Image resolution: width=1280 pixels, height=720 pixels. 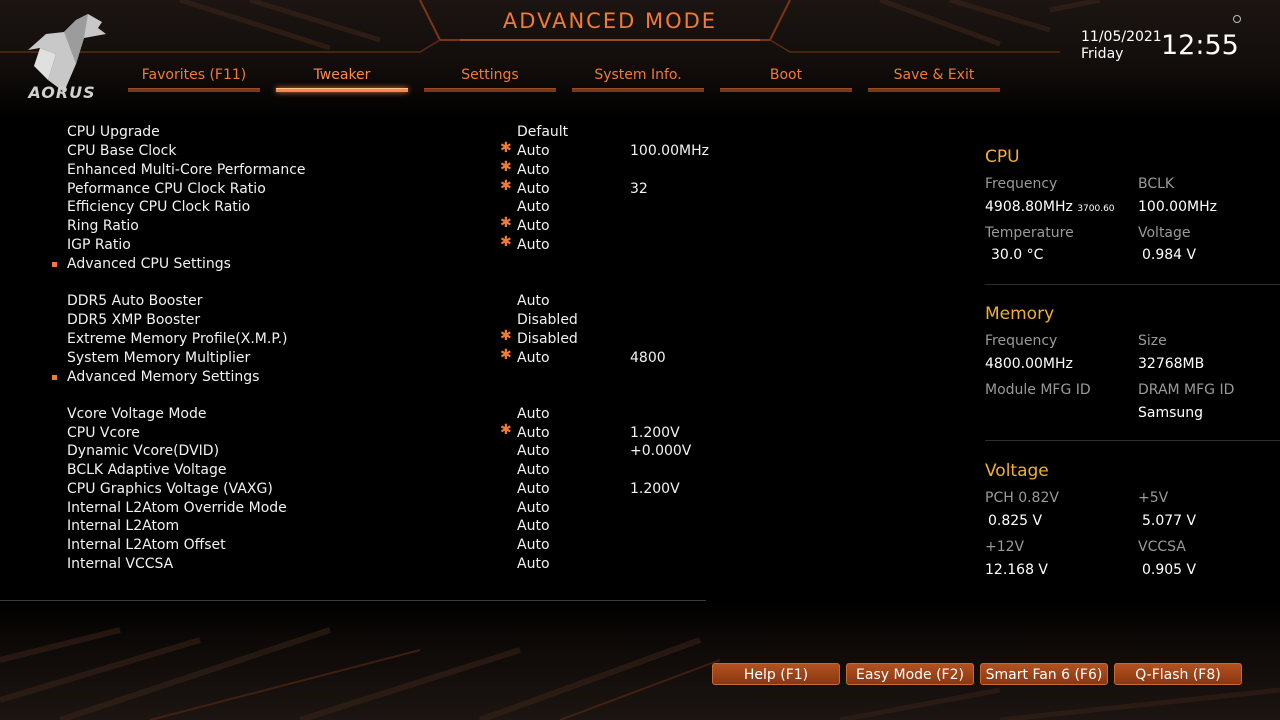 I want to click on smart-fan-button: Smart Fan 6 (F6), so click(x=1044, y=674).